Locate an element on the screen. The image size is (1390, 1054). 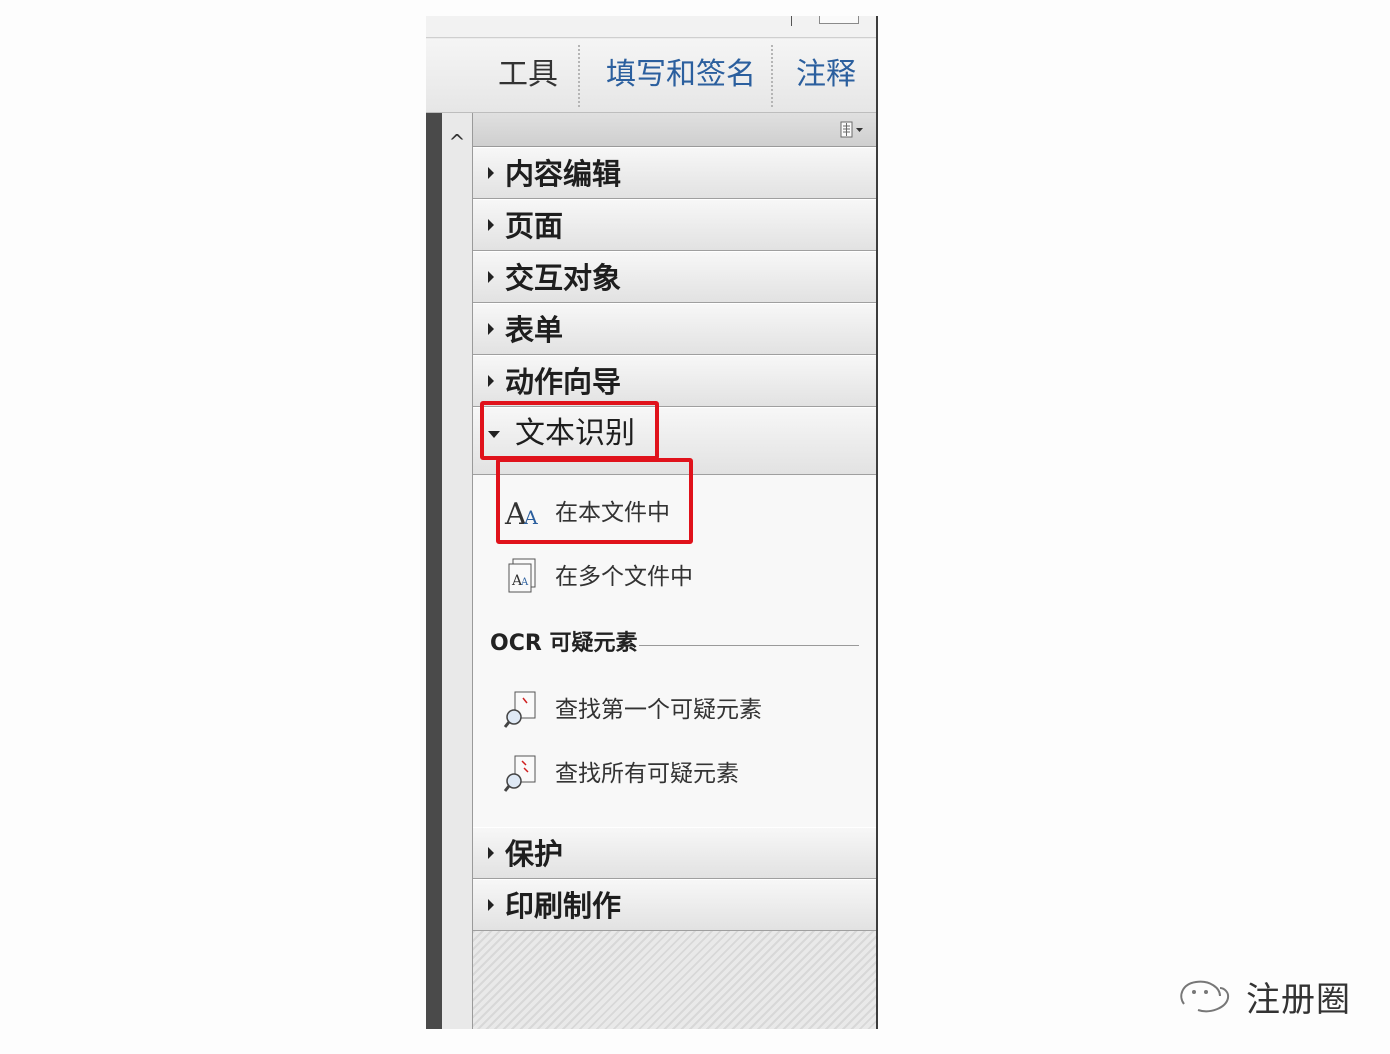
section-label: 表单 is located at coordinates (534, 330).